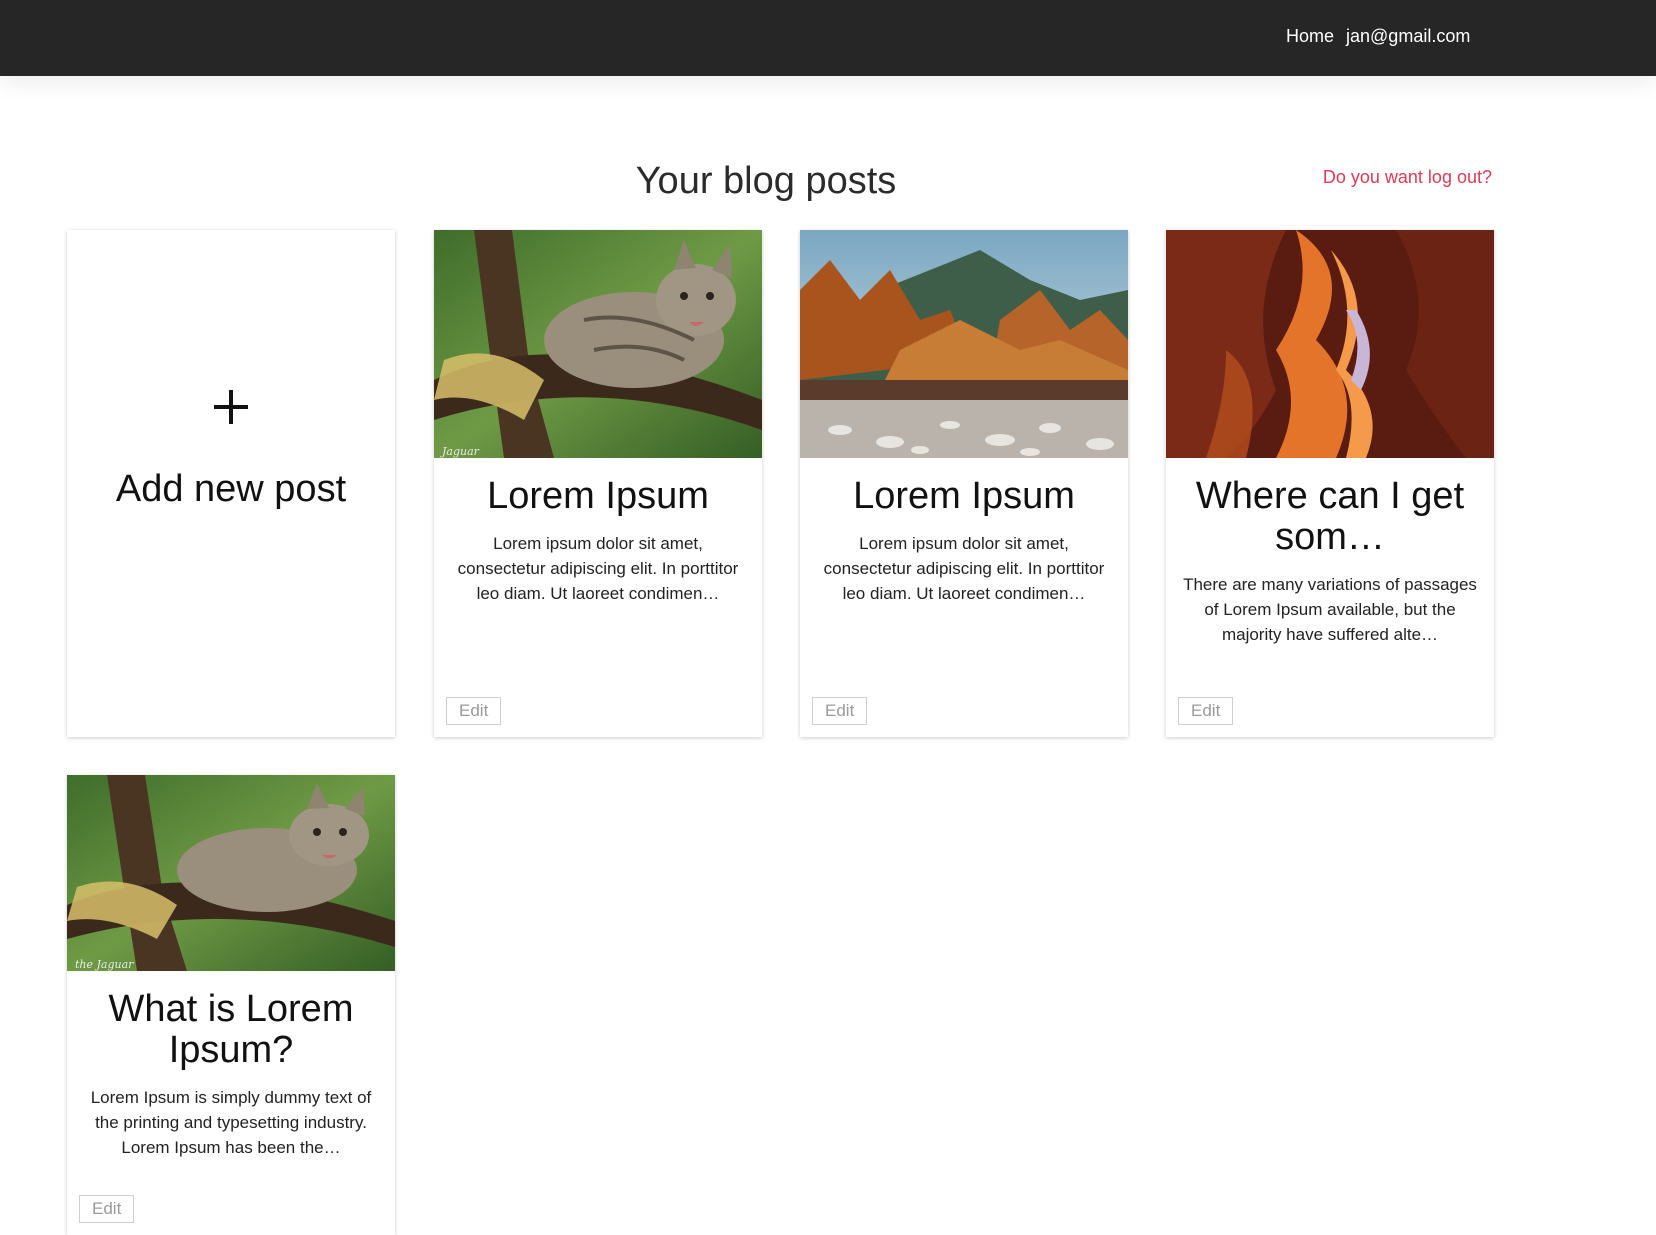 This screenshot has height=1235, width=1656. What do you see at coordinates (104, 964) in the screenshot?
I see `image-watermark: the Jaguar` at bounding box center [104, 964].